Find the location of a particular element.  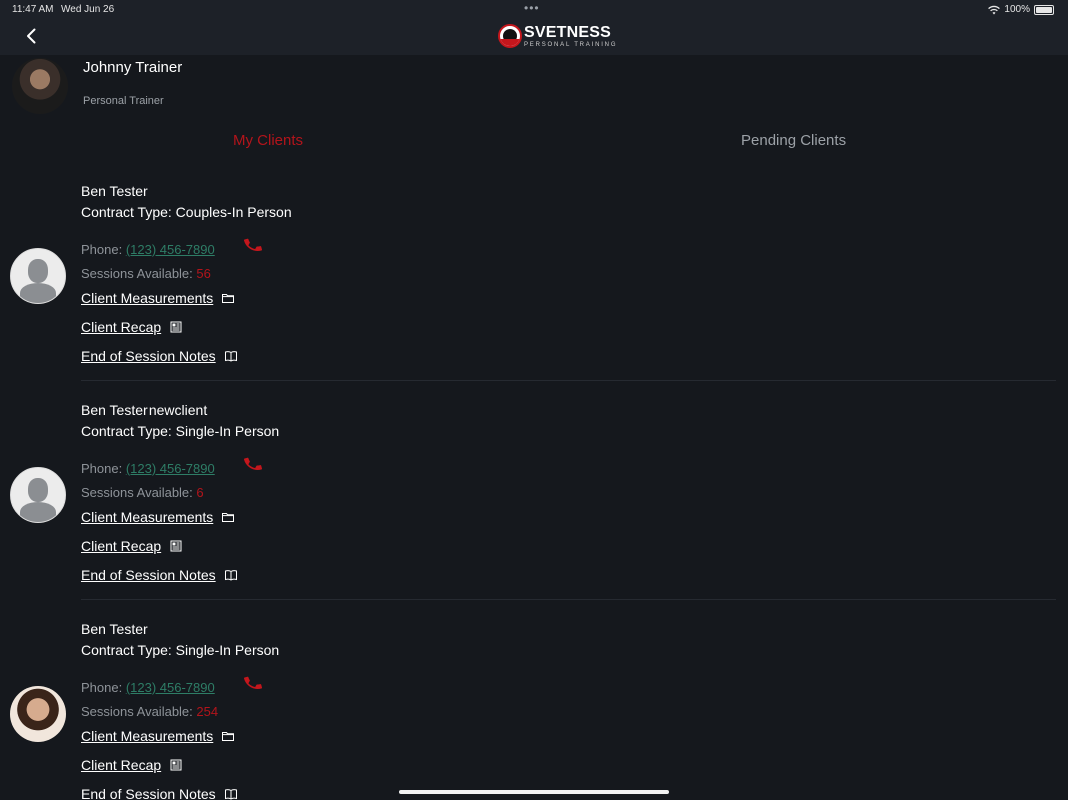

wifi-icon is located at coordinates (994, 9).